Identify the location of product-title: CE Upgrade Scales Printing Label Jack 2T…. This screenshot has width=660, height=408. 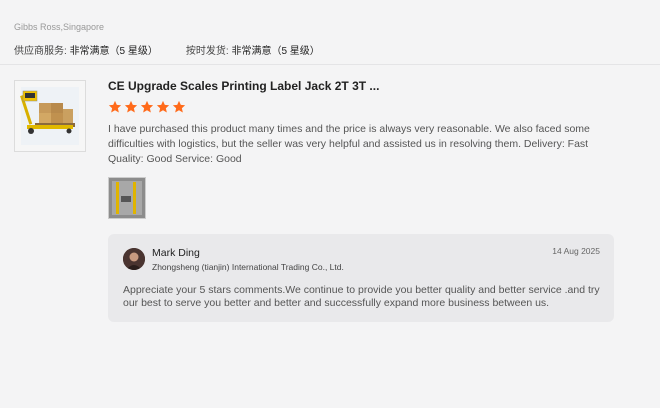
(243, 86).